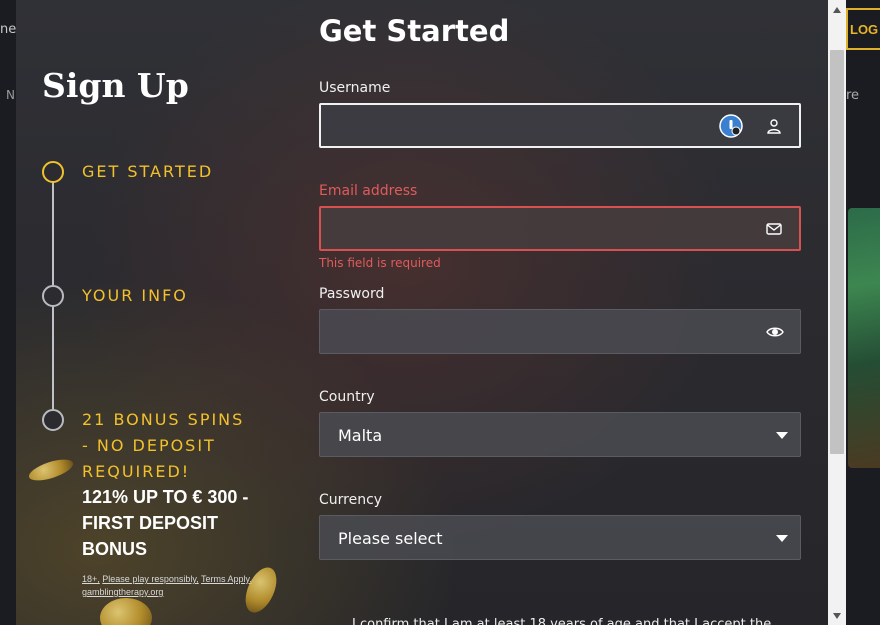 Image resolution: width=880 pixels, height=625 pixels. What do you see at coordinates (115, 549) in the screenshot?
I see `bonus-line: BONUS` at bounding box center [115, 549].